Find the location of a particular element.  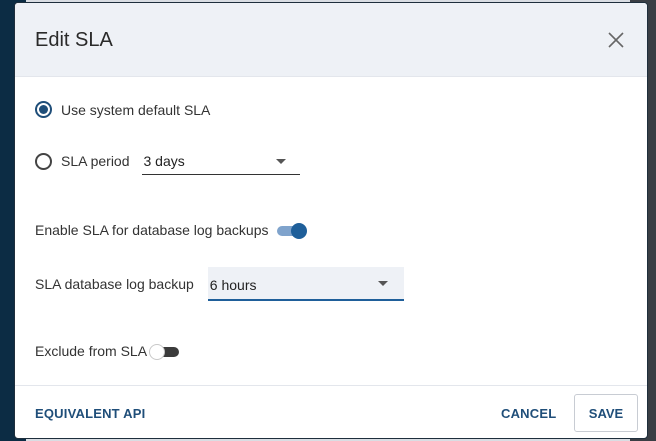

sla-period-option: SLA period 3 days is located at coordinates (167, 161).